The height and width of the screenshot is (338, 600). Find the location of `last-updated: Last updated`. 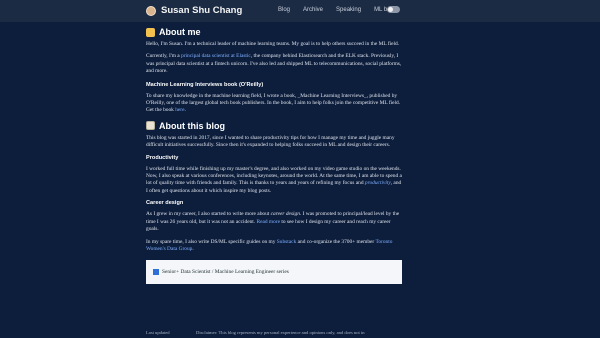

last-updated: Last updated is located at coordinates (158, 332).